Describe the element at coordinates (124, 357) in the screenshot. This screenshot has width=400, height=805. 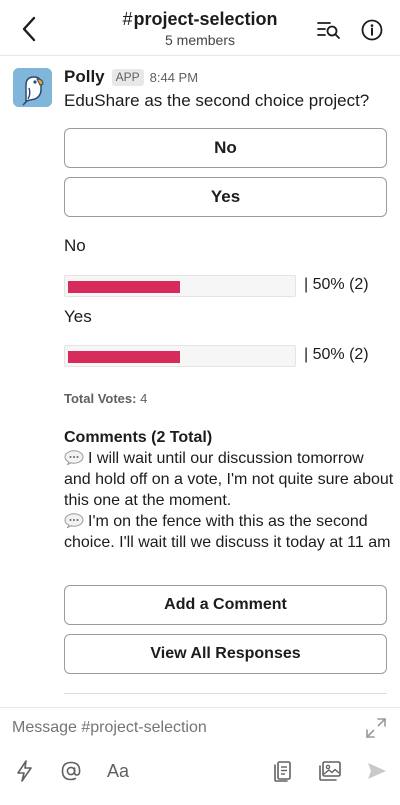
I see `result-bar-fill-yes` at that location.